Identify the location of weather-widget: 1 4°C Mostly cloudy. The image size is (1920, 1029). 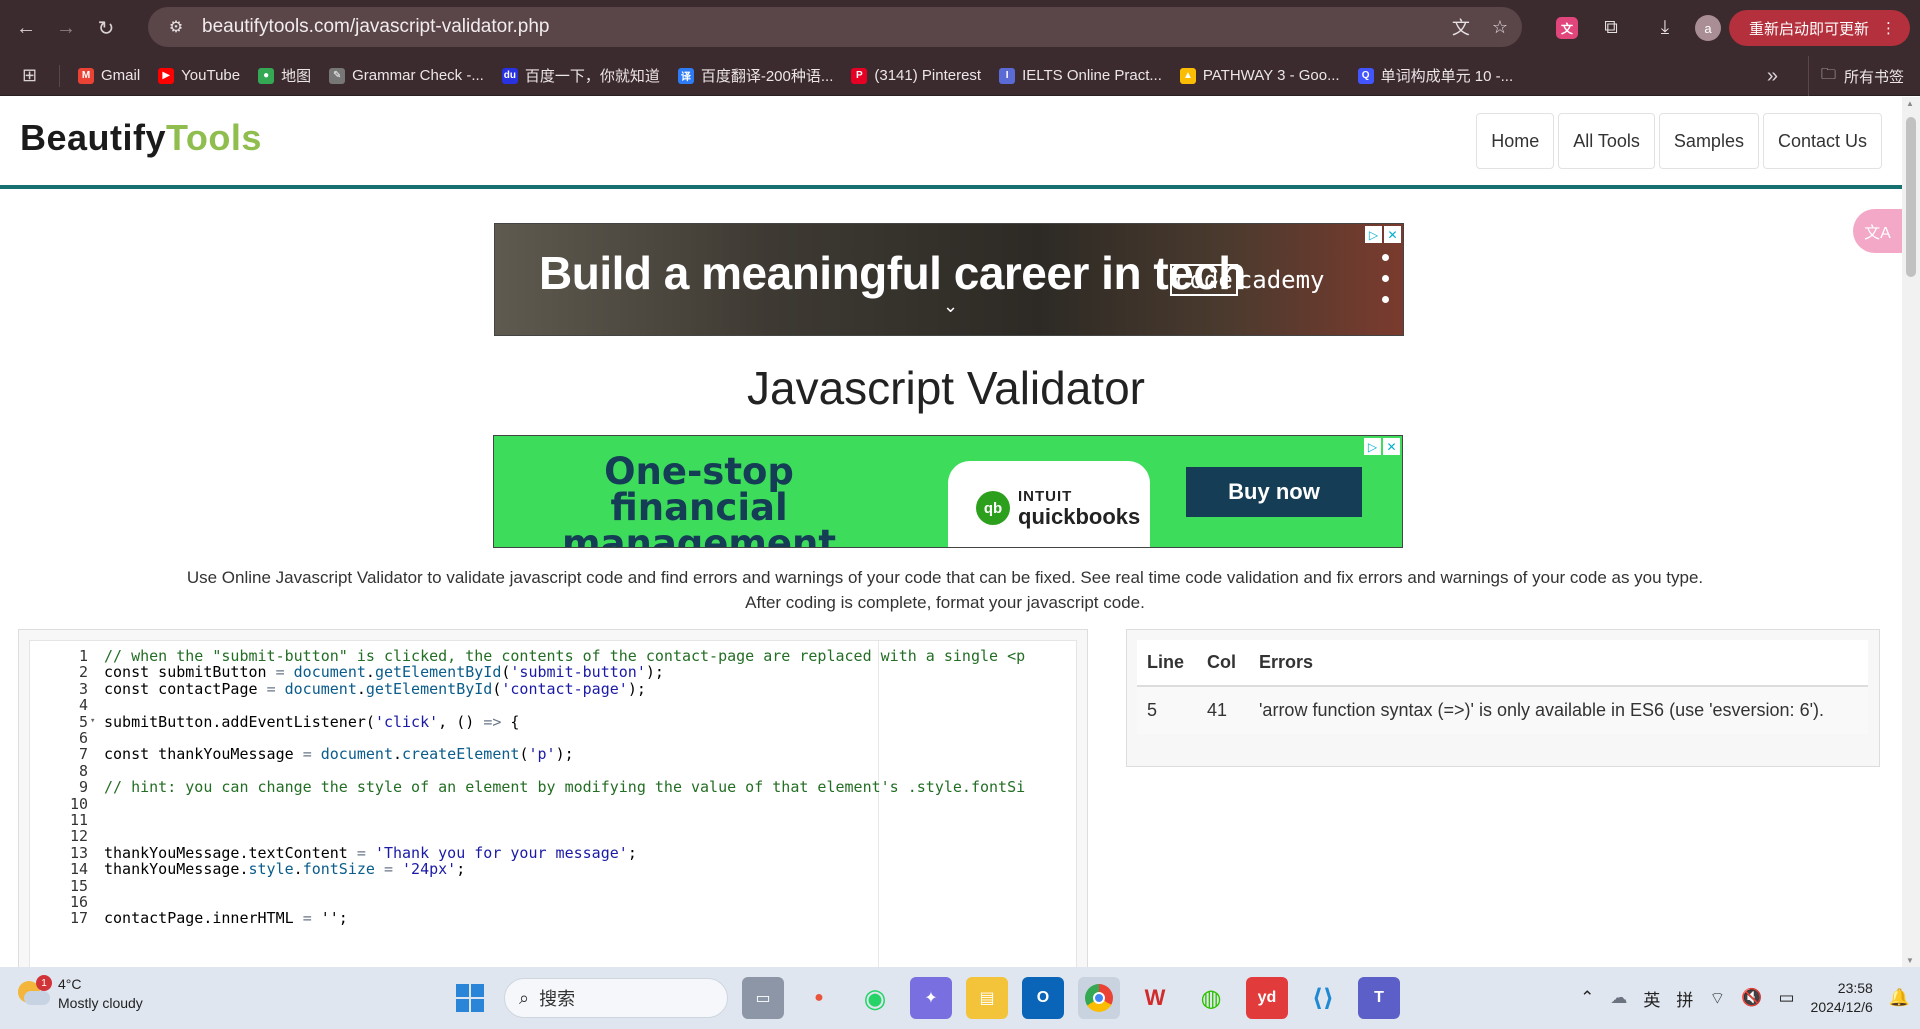
(79, 994).